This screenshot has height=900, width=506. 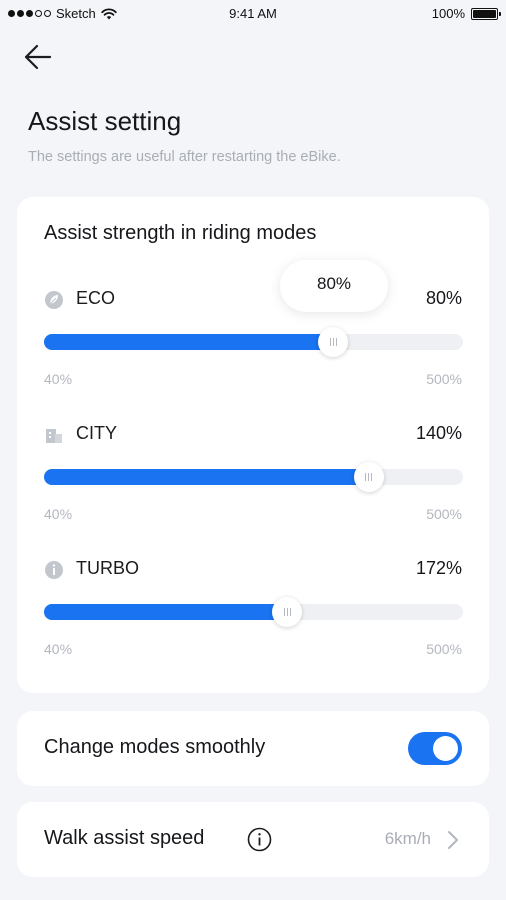 What do you see at coordinates (486, 13) in the screenshot?
I see `battery-icon` at bounding box center [486, 13].